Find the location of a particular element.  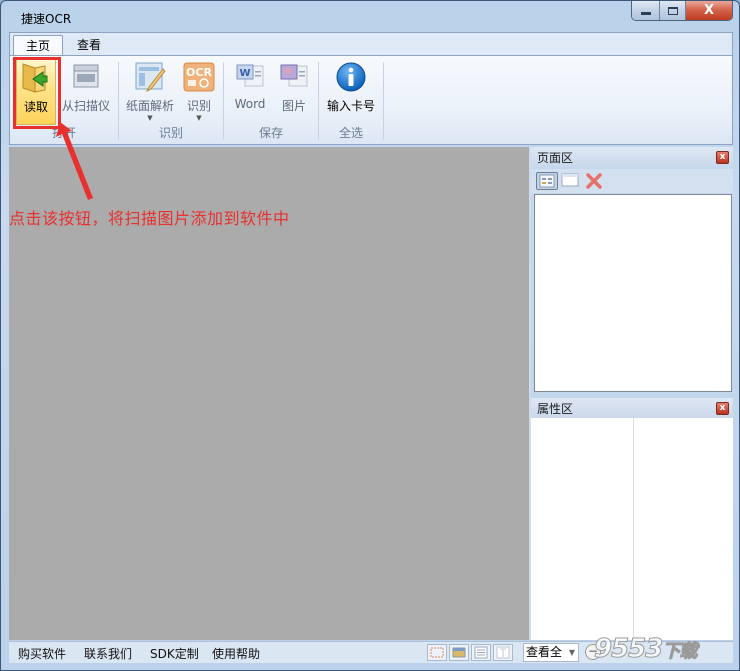

group-select-all: 输入卡号 全选 is located at coordinates (351, 100).